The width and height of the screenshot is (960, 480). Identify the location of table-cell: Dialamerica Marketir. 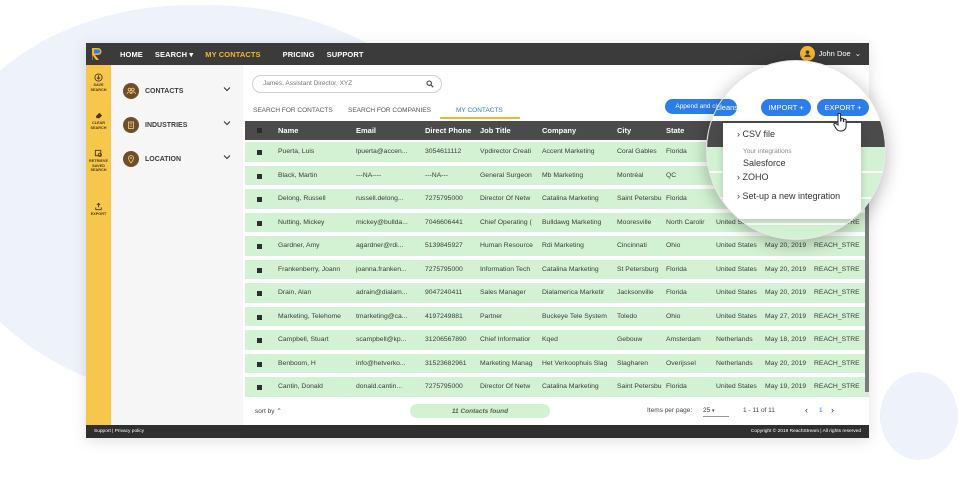
(573, 292).